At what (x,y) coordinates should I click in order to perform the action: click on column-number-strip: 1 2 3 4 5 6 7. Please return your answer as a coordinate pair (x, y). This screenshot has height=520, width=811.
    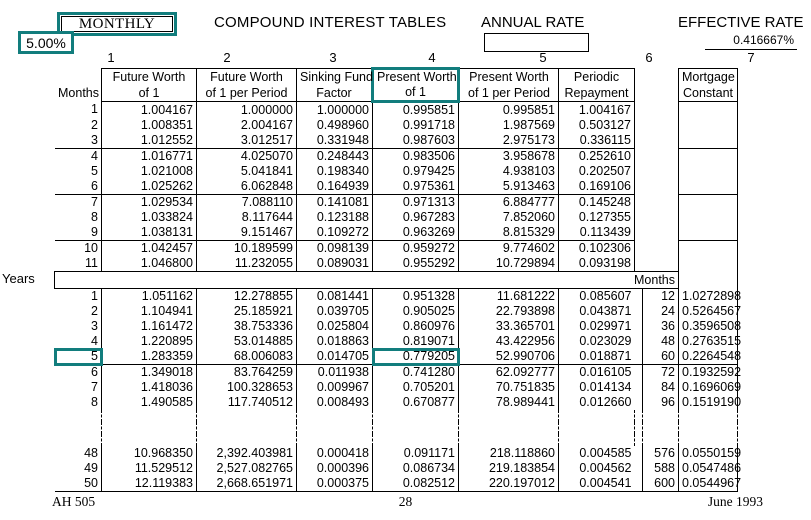
    Looking at the image, I should click on (405, 58).